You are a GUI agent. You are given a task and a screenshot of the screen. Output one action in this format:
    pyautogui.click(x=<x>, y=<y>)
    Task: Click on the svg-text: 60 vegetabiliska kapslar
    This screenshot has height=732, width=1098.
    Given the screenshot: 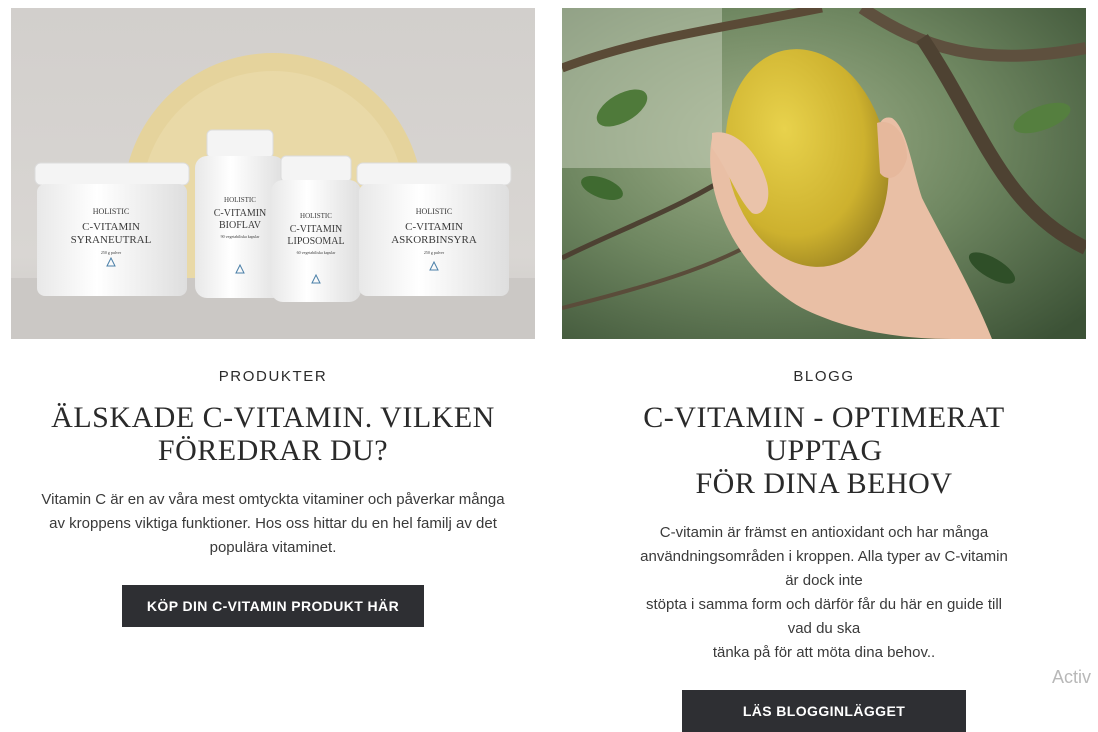 What is the action you would take?
    pyautogui.click(x=316, y=252)
    